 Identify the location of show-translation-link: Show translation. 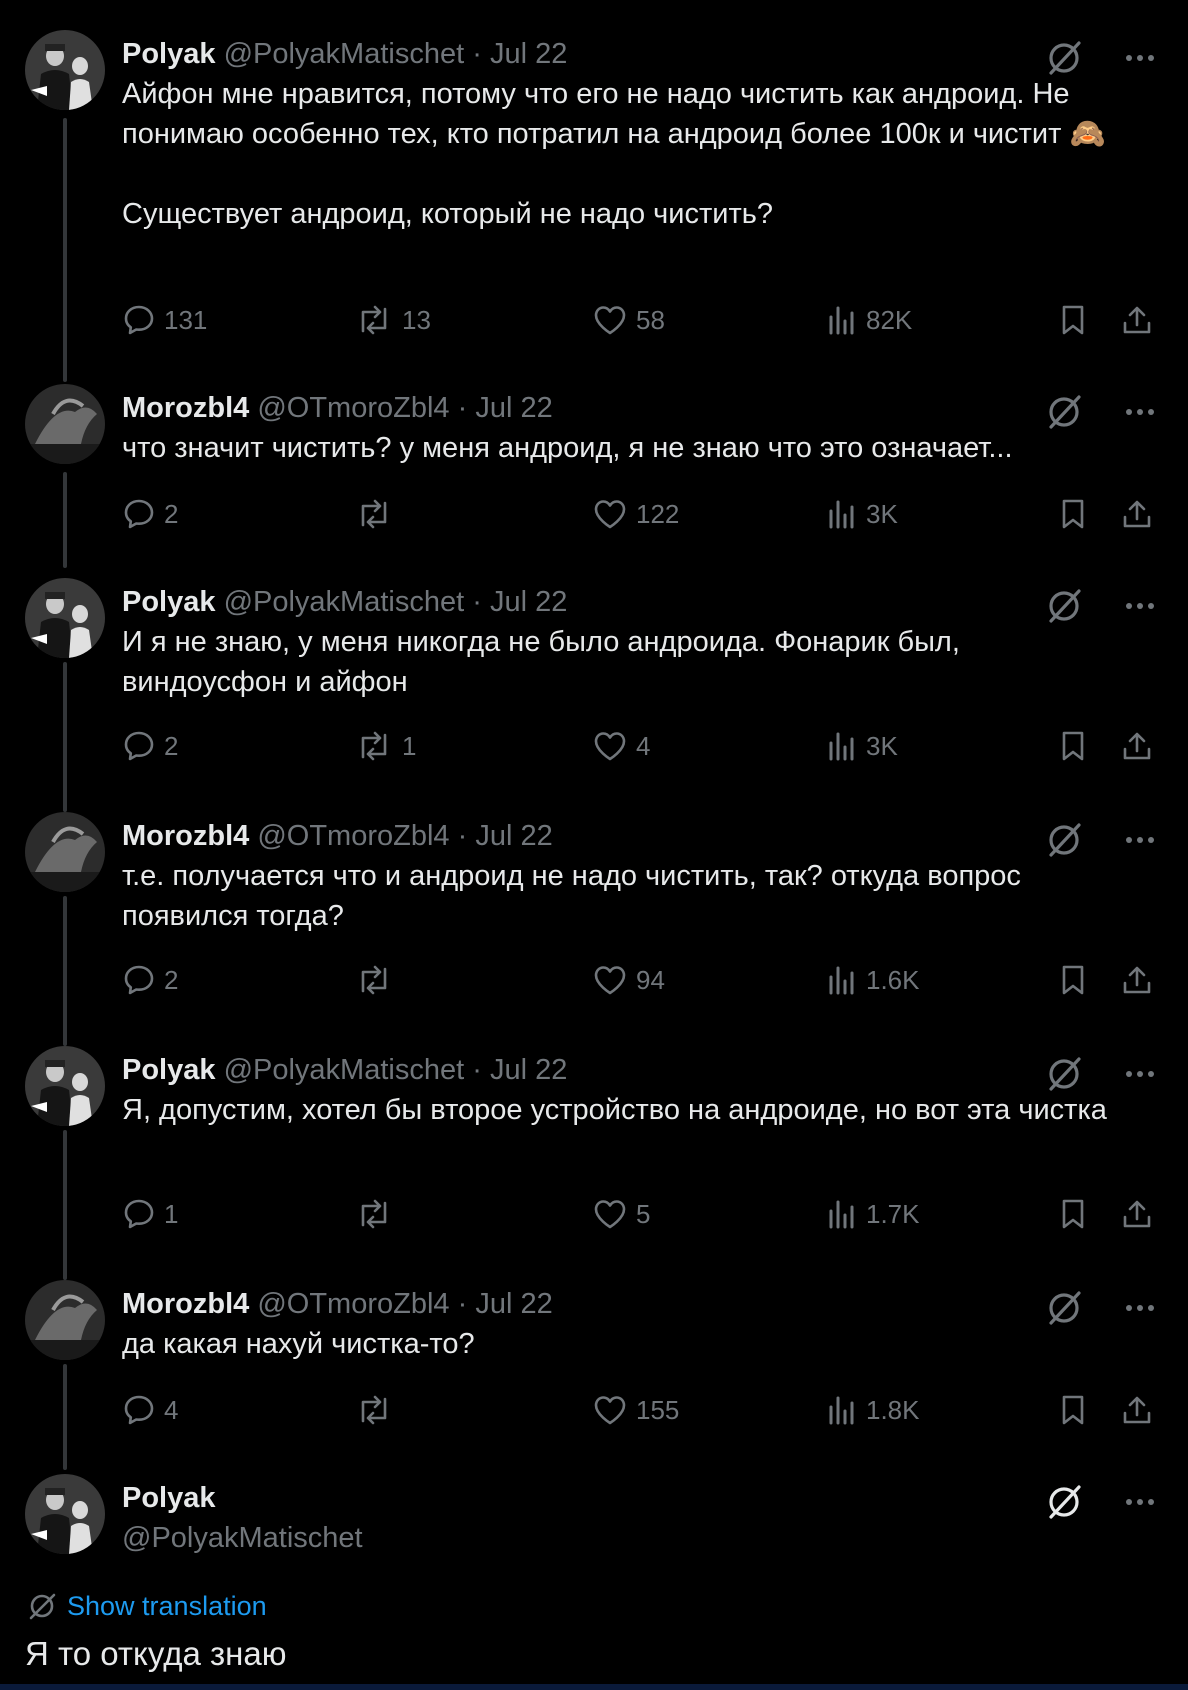
(167, 1606).